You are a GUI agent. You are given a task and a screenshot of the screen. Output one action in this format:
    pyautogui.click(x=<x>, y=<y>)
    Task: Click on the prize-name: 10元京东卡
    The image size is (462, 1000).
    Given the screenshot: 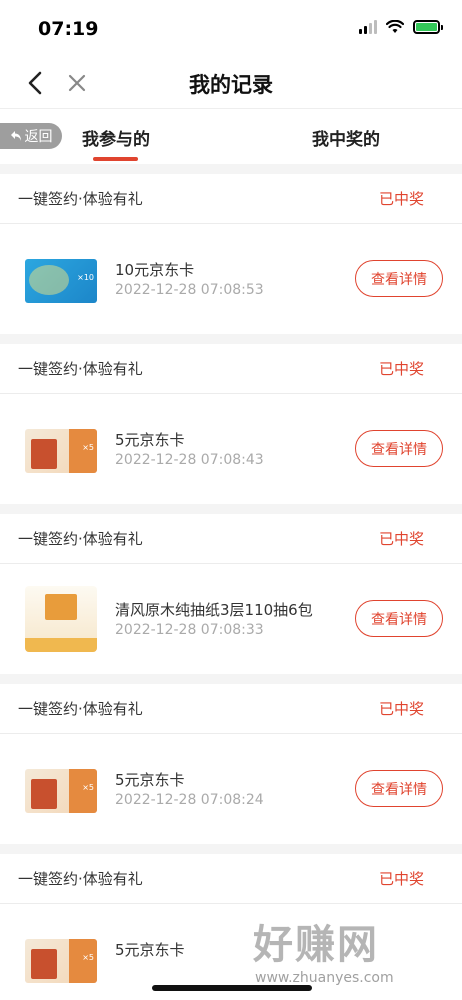 What is the action you would take?
    pyautogui.click(x=155, y=270)
    